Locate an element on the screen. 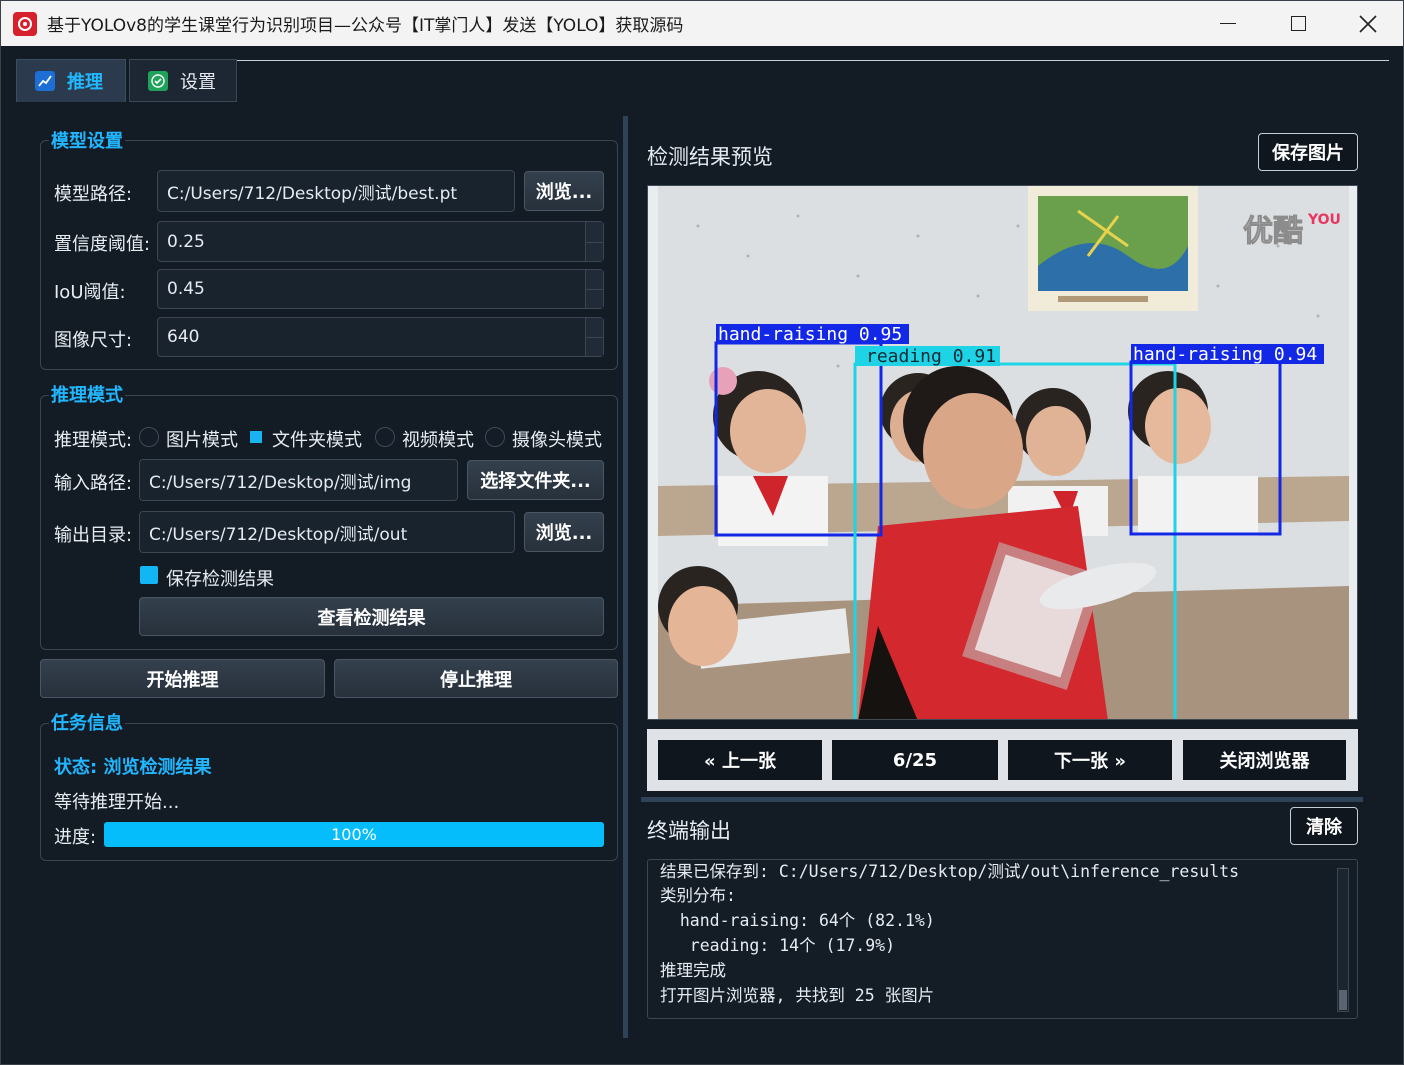  output-dir-label: 输出目录: is located at coordinates (93, 535).